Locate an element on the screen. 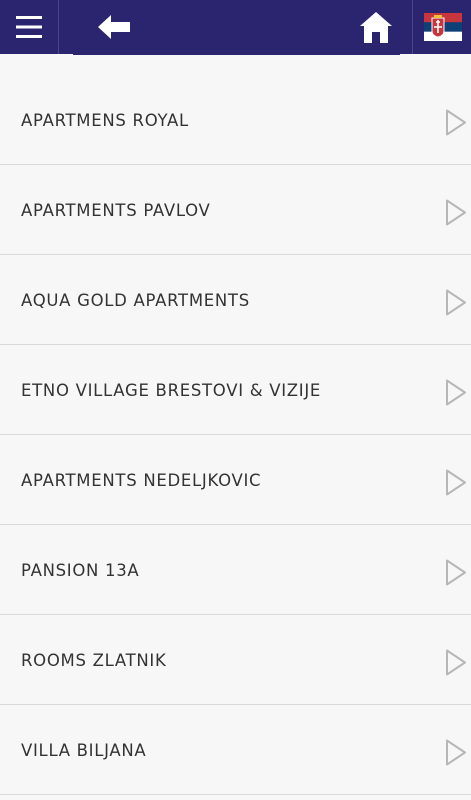 Image resolution: width=471 pixels, height=800 pixels. list-item: APARTMENS ROYAL is located at coordinates (235, 120).